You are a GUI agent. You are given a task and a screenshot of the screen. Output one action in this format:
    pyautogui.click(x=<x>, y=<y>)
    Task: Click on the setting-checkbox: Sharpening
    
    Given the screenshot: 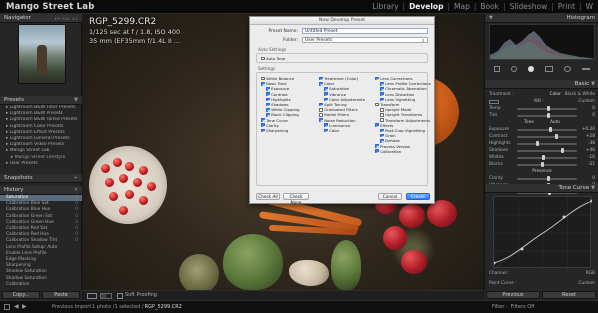 What is the action you would take?
    pyautogui.click(x=289, y=130)
    